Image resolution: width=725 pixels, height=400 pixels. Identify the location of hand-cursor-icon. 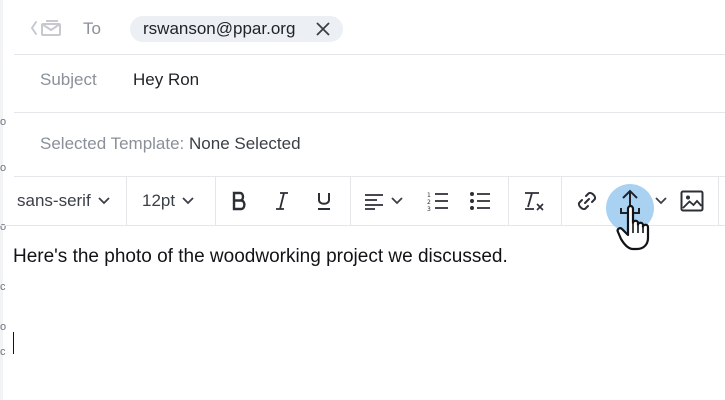
(633, 227).